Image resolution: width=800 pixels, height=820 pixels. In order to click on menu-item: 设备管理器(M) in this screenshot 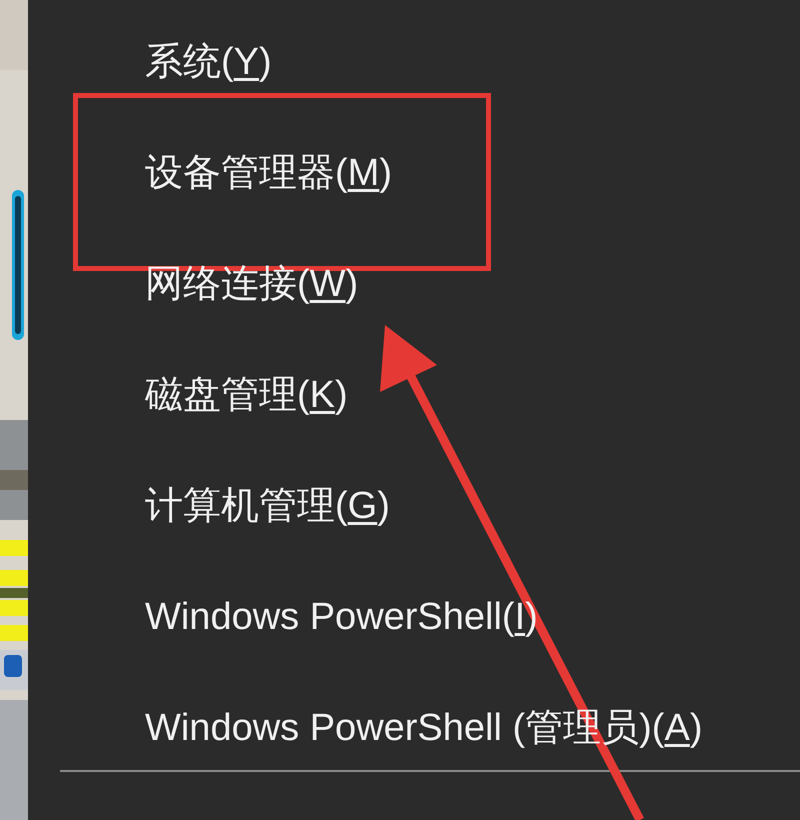, I will do `click(268, 173)`.